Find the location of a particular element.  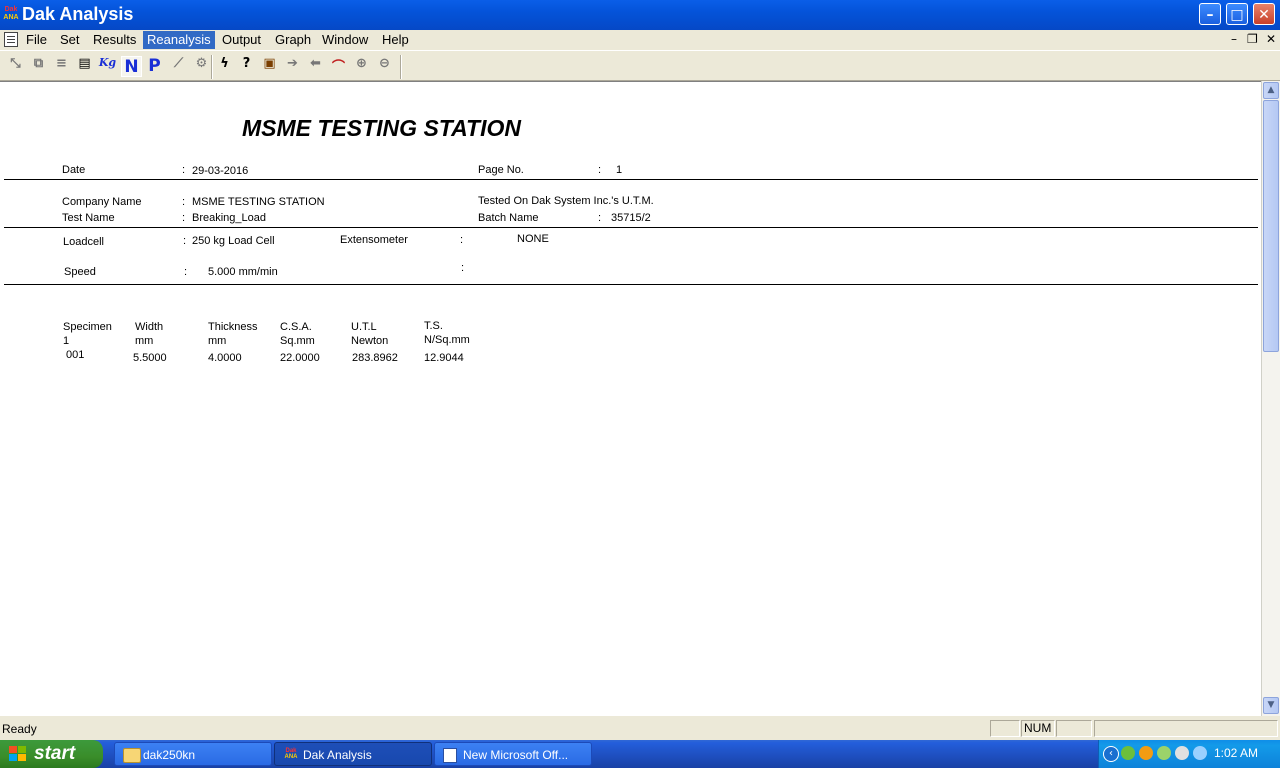

scroll-up-button: ▲ is located at coordinates (1271, 90).